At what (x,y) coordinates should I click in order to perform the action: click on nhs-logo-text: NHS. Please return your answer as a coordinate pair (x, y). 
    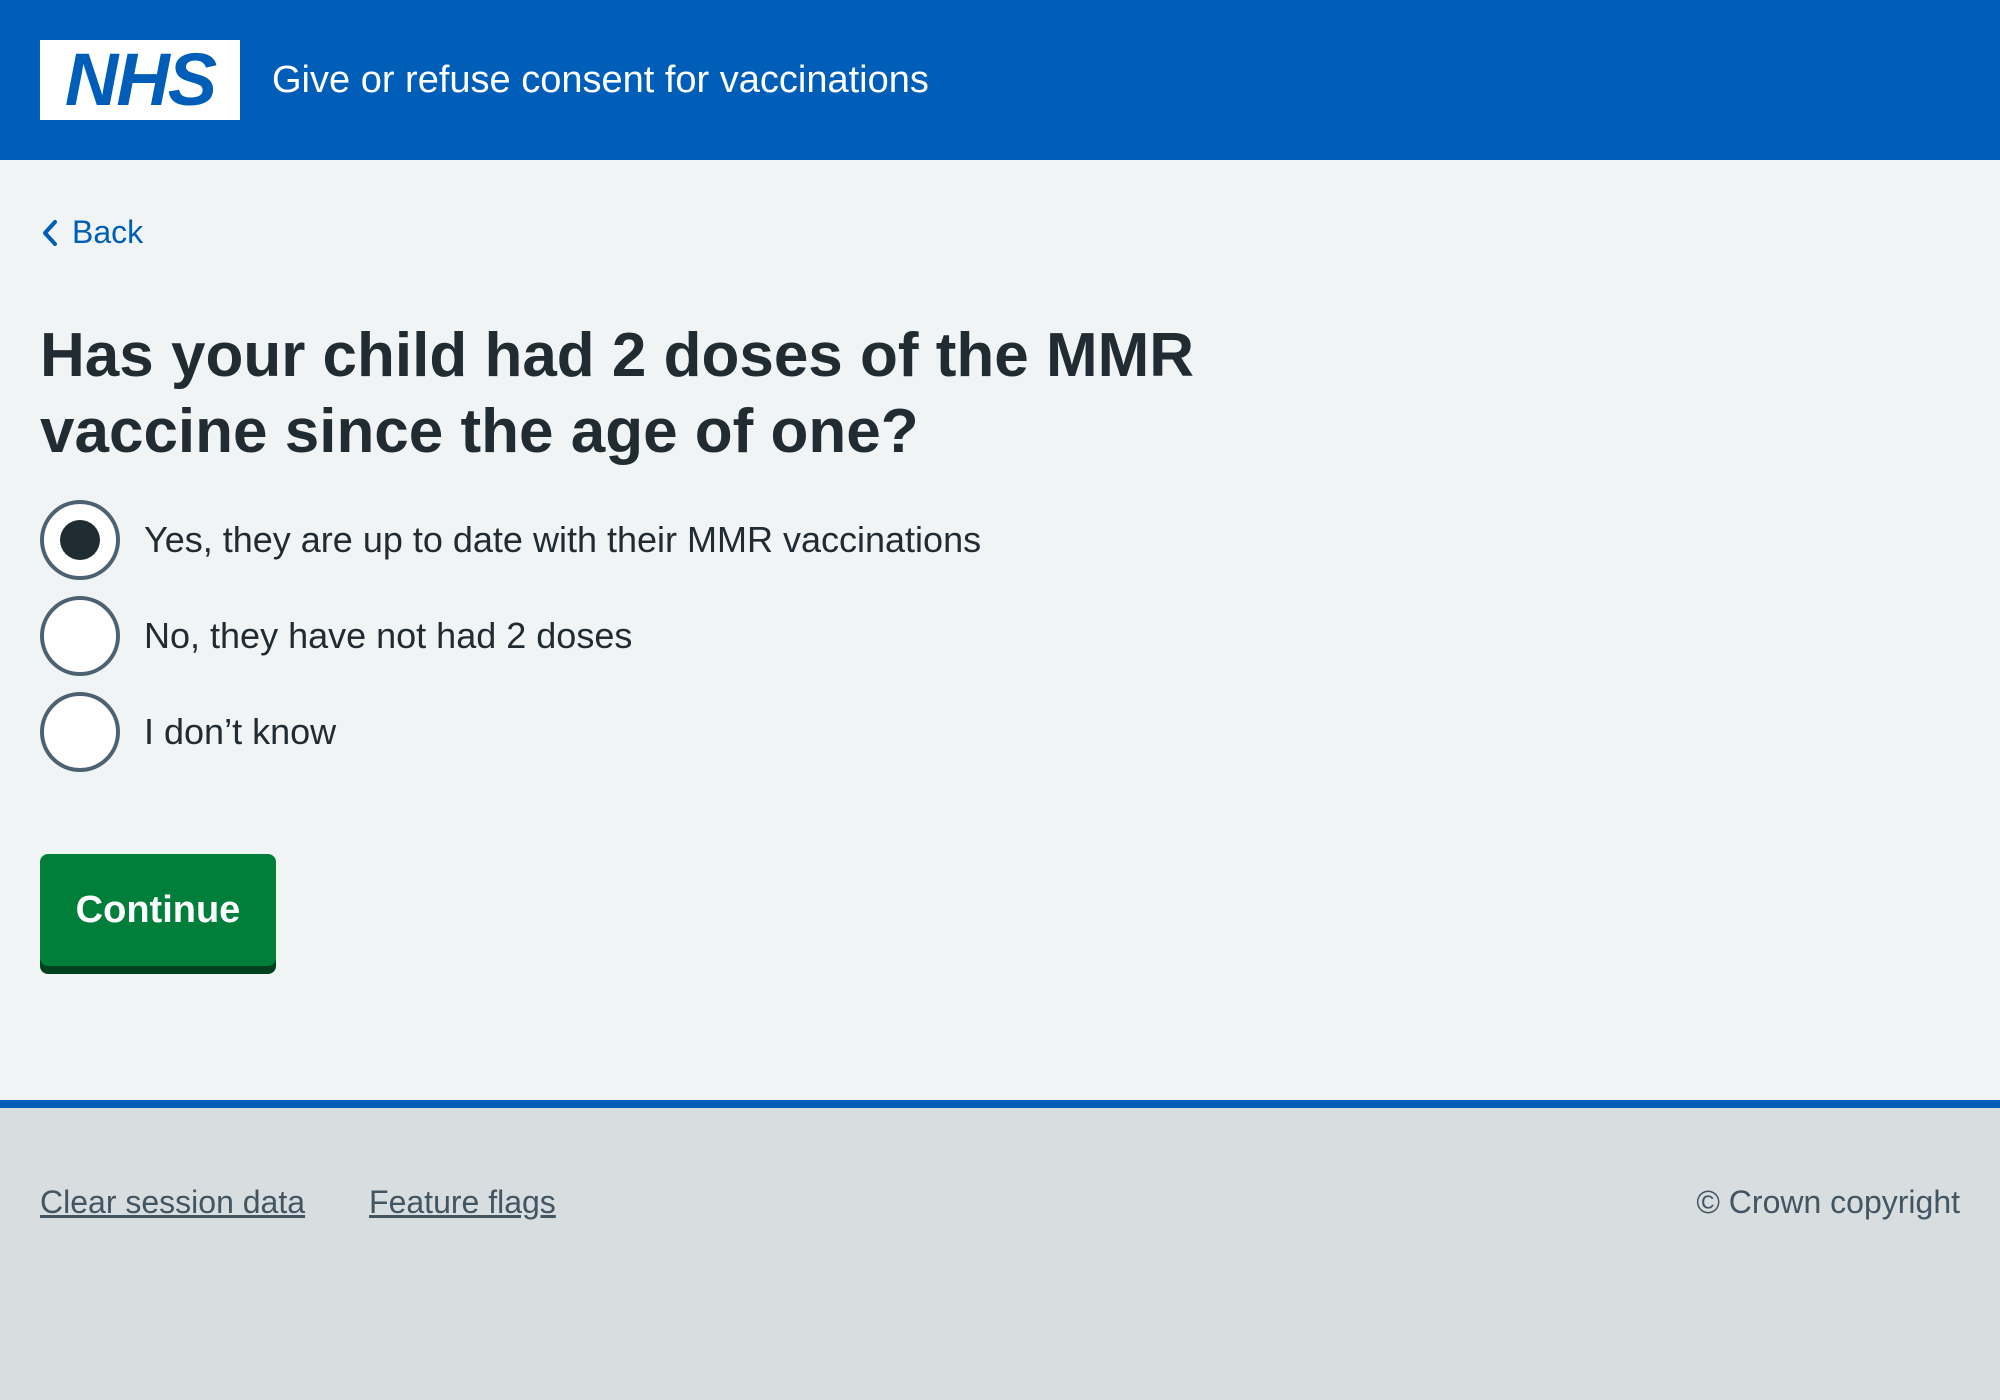
    Looking at the image, I should click on (140, 79).